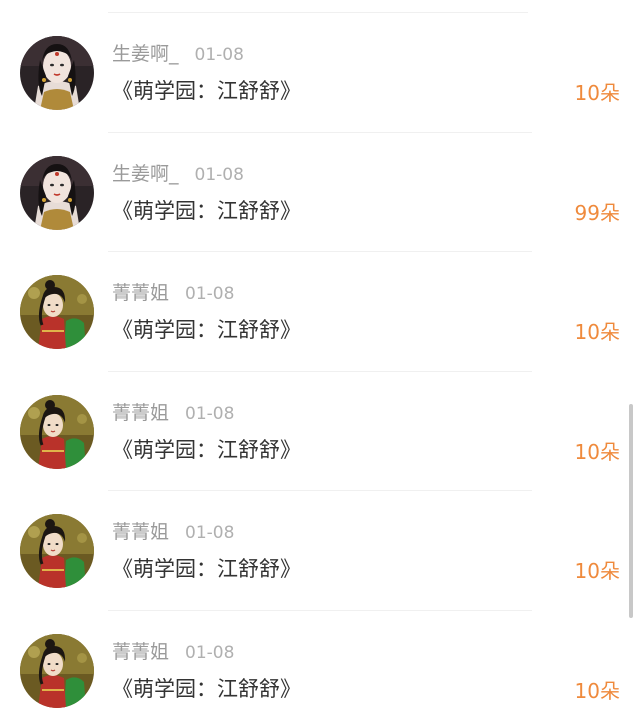 The image size is (640, 724). What do you see at coordinates (631, 511) in the screenshot?
I see `scrollbar` at bounding box center [631, 511].